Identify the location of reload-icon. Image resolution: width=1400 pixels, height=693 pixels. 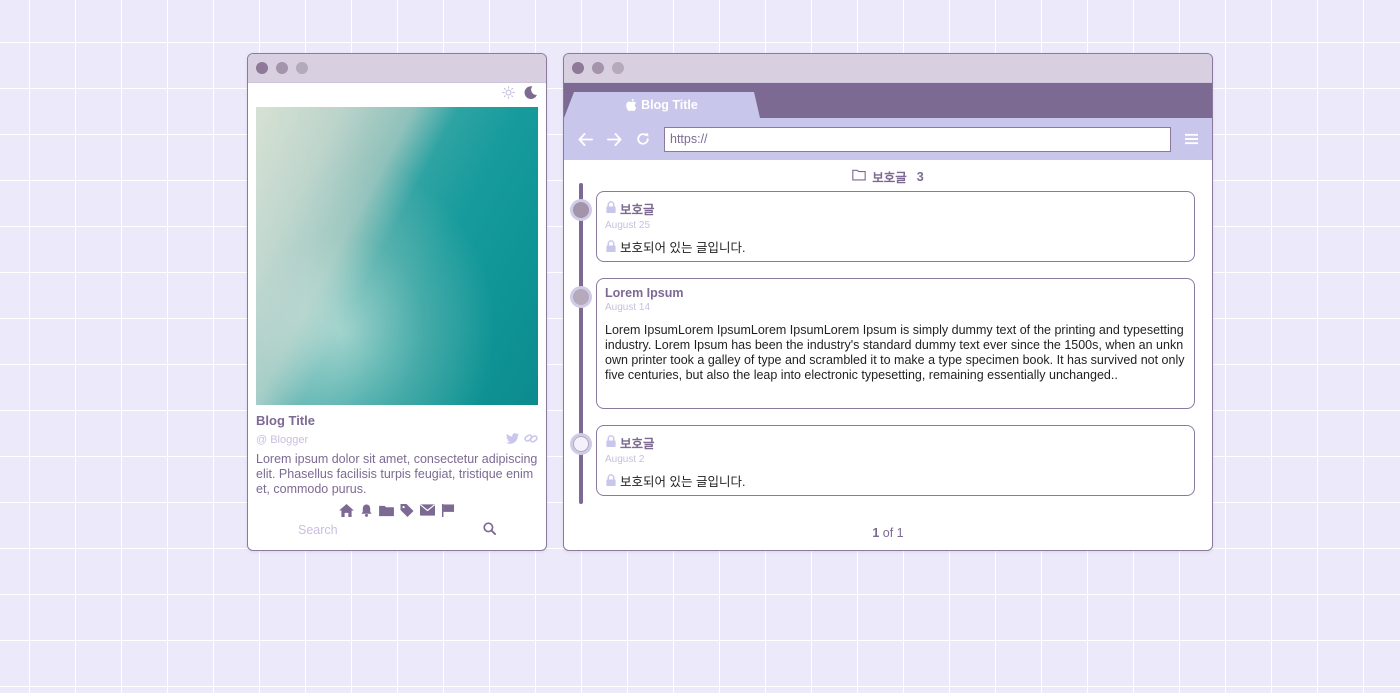
(643, 139).